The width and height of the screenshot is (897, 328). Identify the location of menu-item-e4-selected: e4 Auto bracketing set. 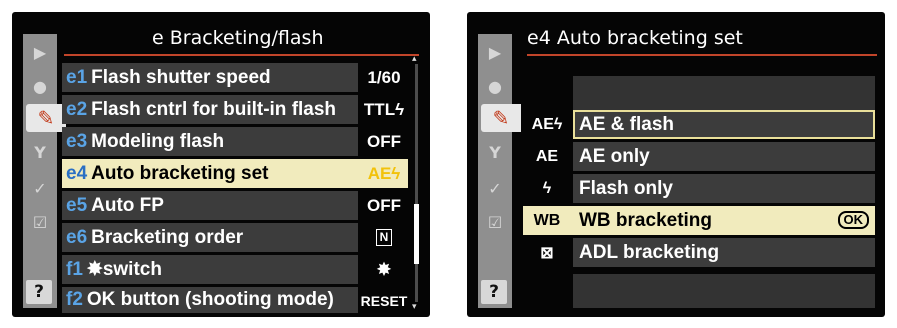
(235, 173).